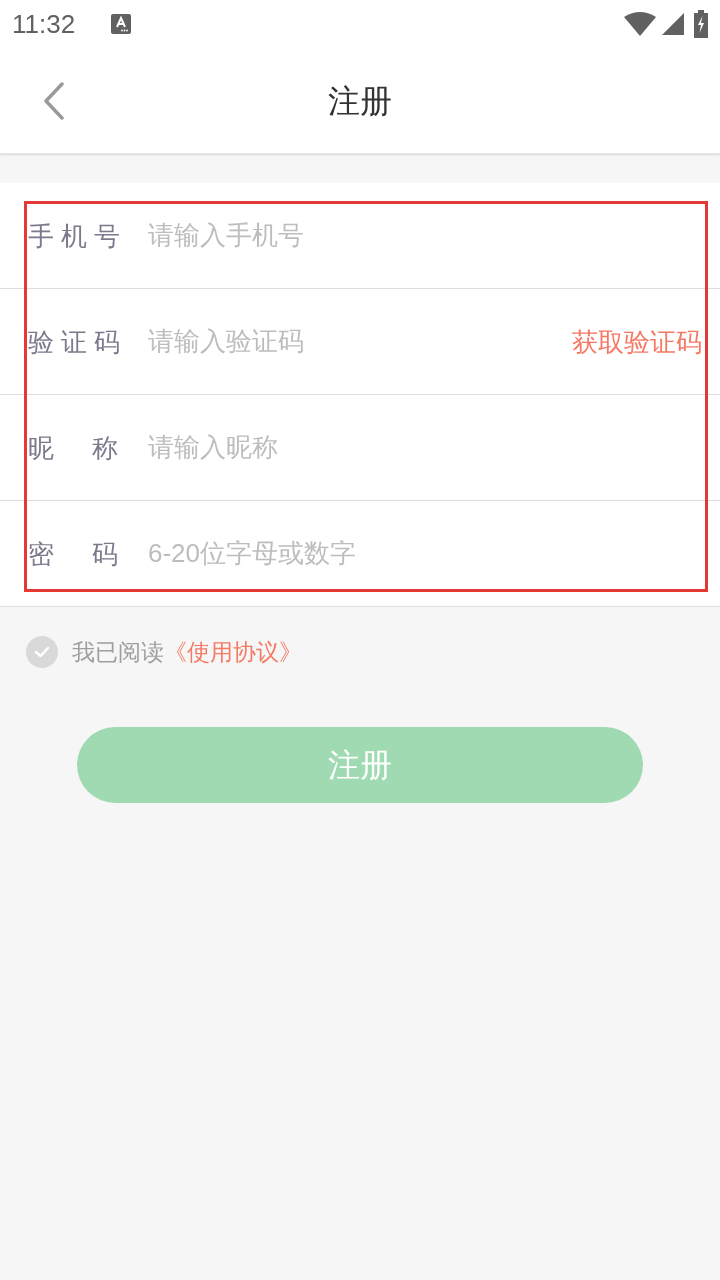  Describe the element at coordinates (73, 553) in the screenshot. I see `field-label: 密 码` at that location.